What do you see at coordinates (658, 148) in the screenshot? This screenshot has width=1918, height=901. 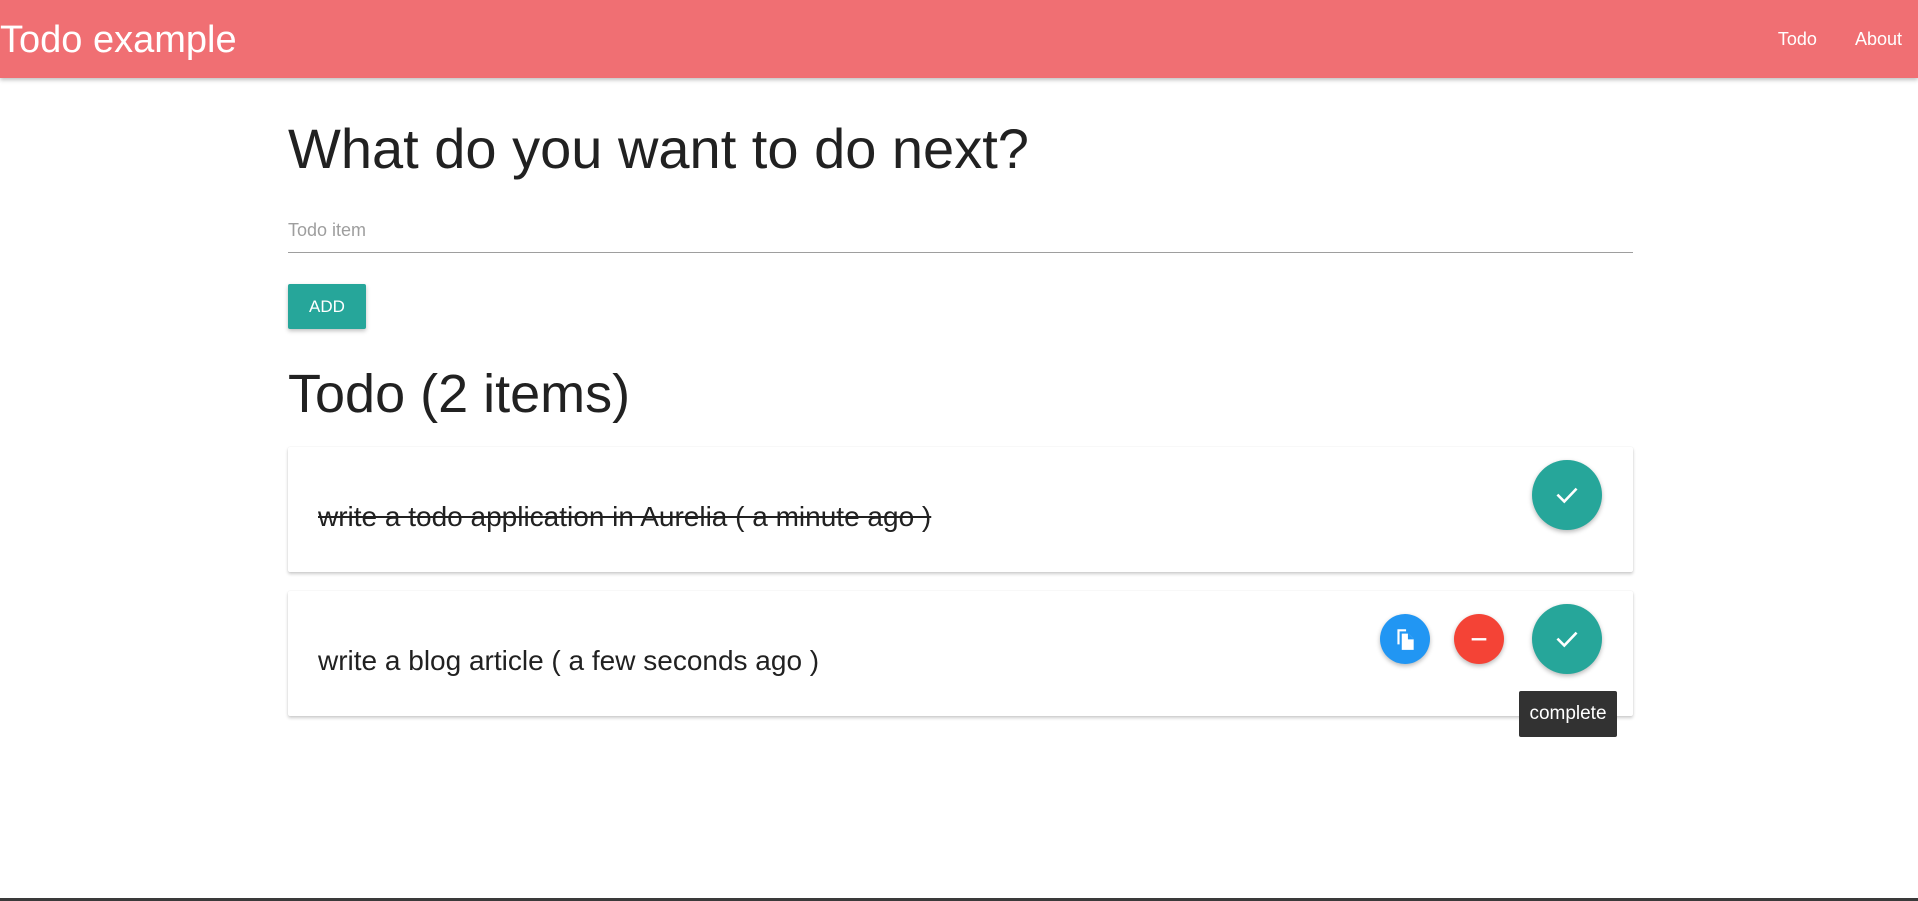 I see `page-title: What do you want to do next?` at bounding box center [658, 148].